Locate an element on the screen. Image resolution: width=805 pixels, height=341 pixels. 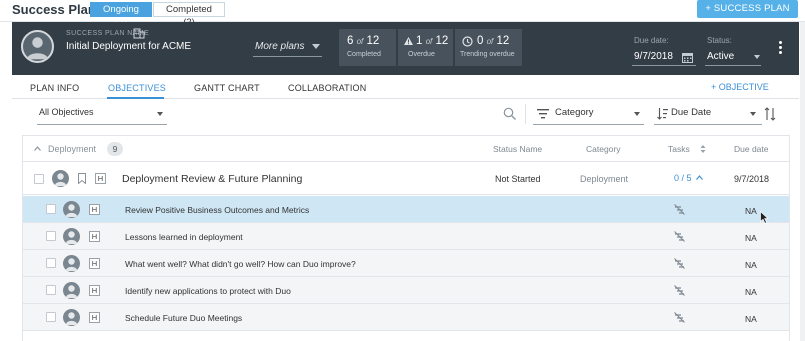
status-dropdown: Active is located at coordinates (720, 56).